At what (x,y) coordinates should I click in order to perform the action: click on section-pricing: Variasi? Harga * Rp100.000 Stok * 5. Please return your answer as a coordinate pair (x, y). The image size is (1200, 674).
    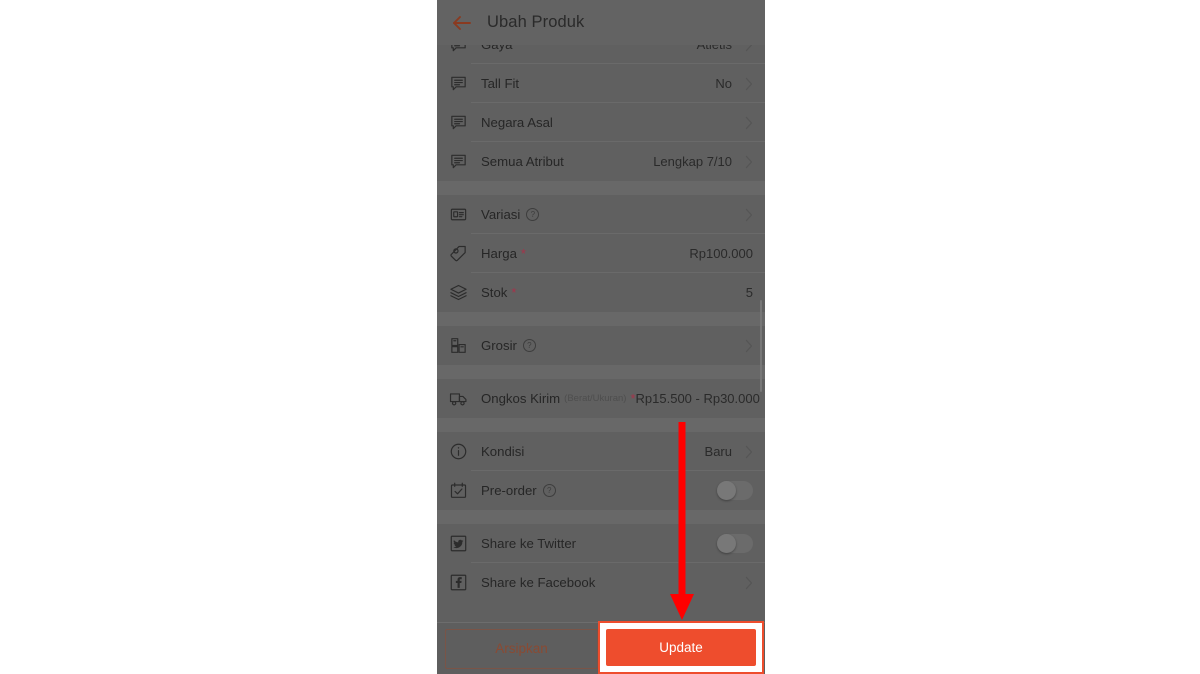
    Looking at the image, I should click on (601, 253).